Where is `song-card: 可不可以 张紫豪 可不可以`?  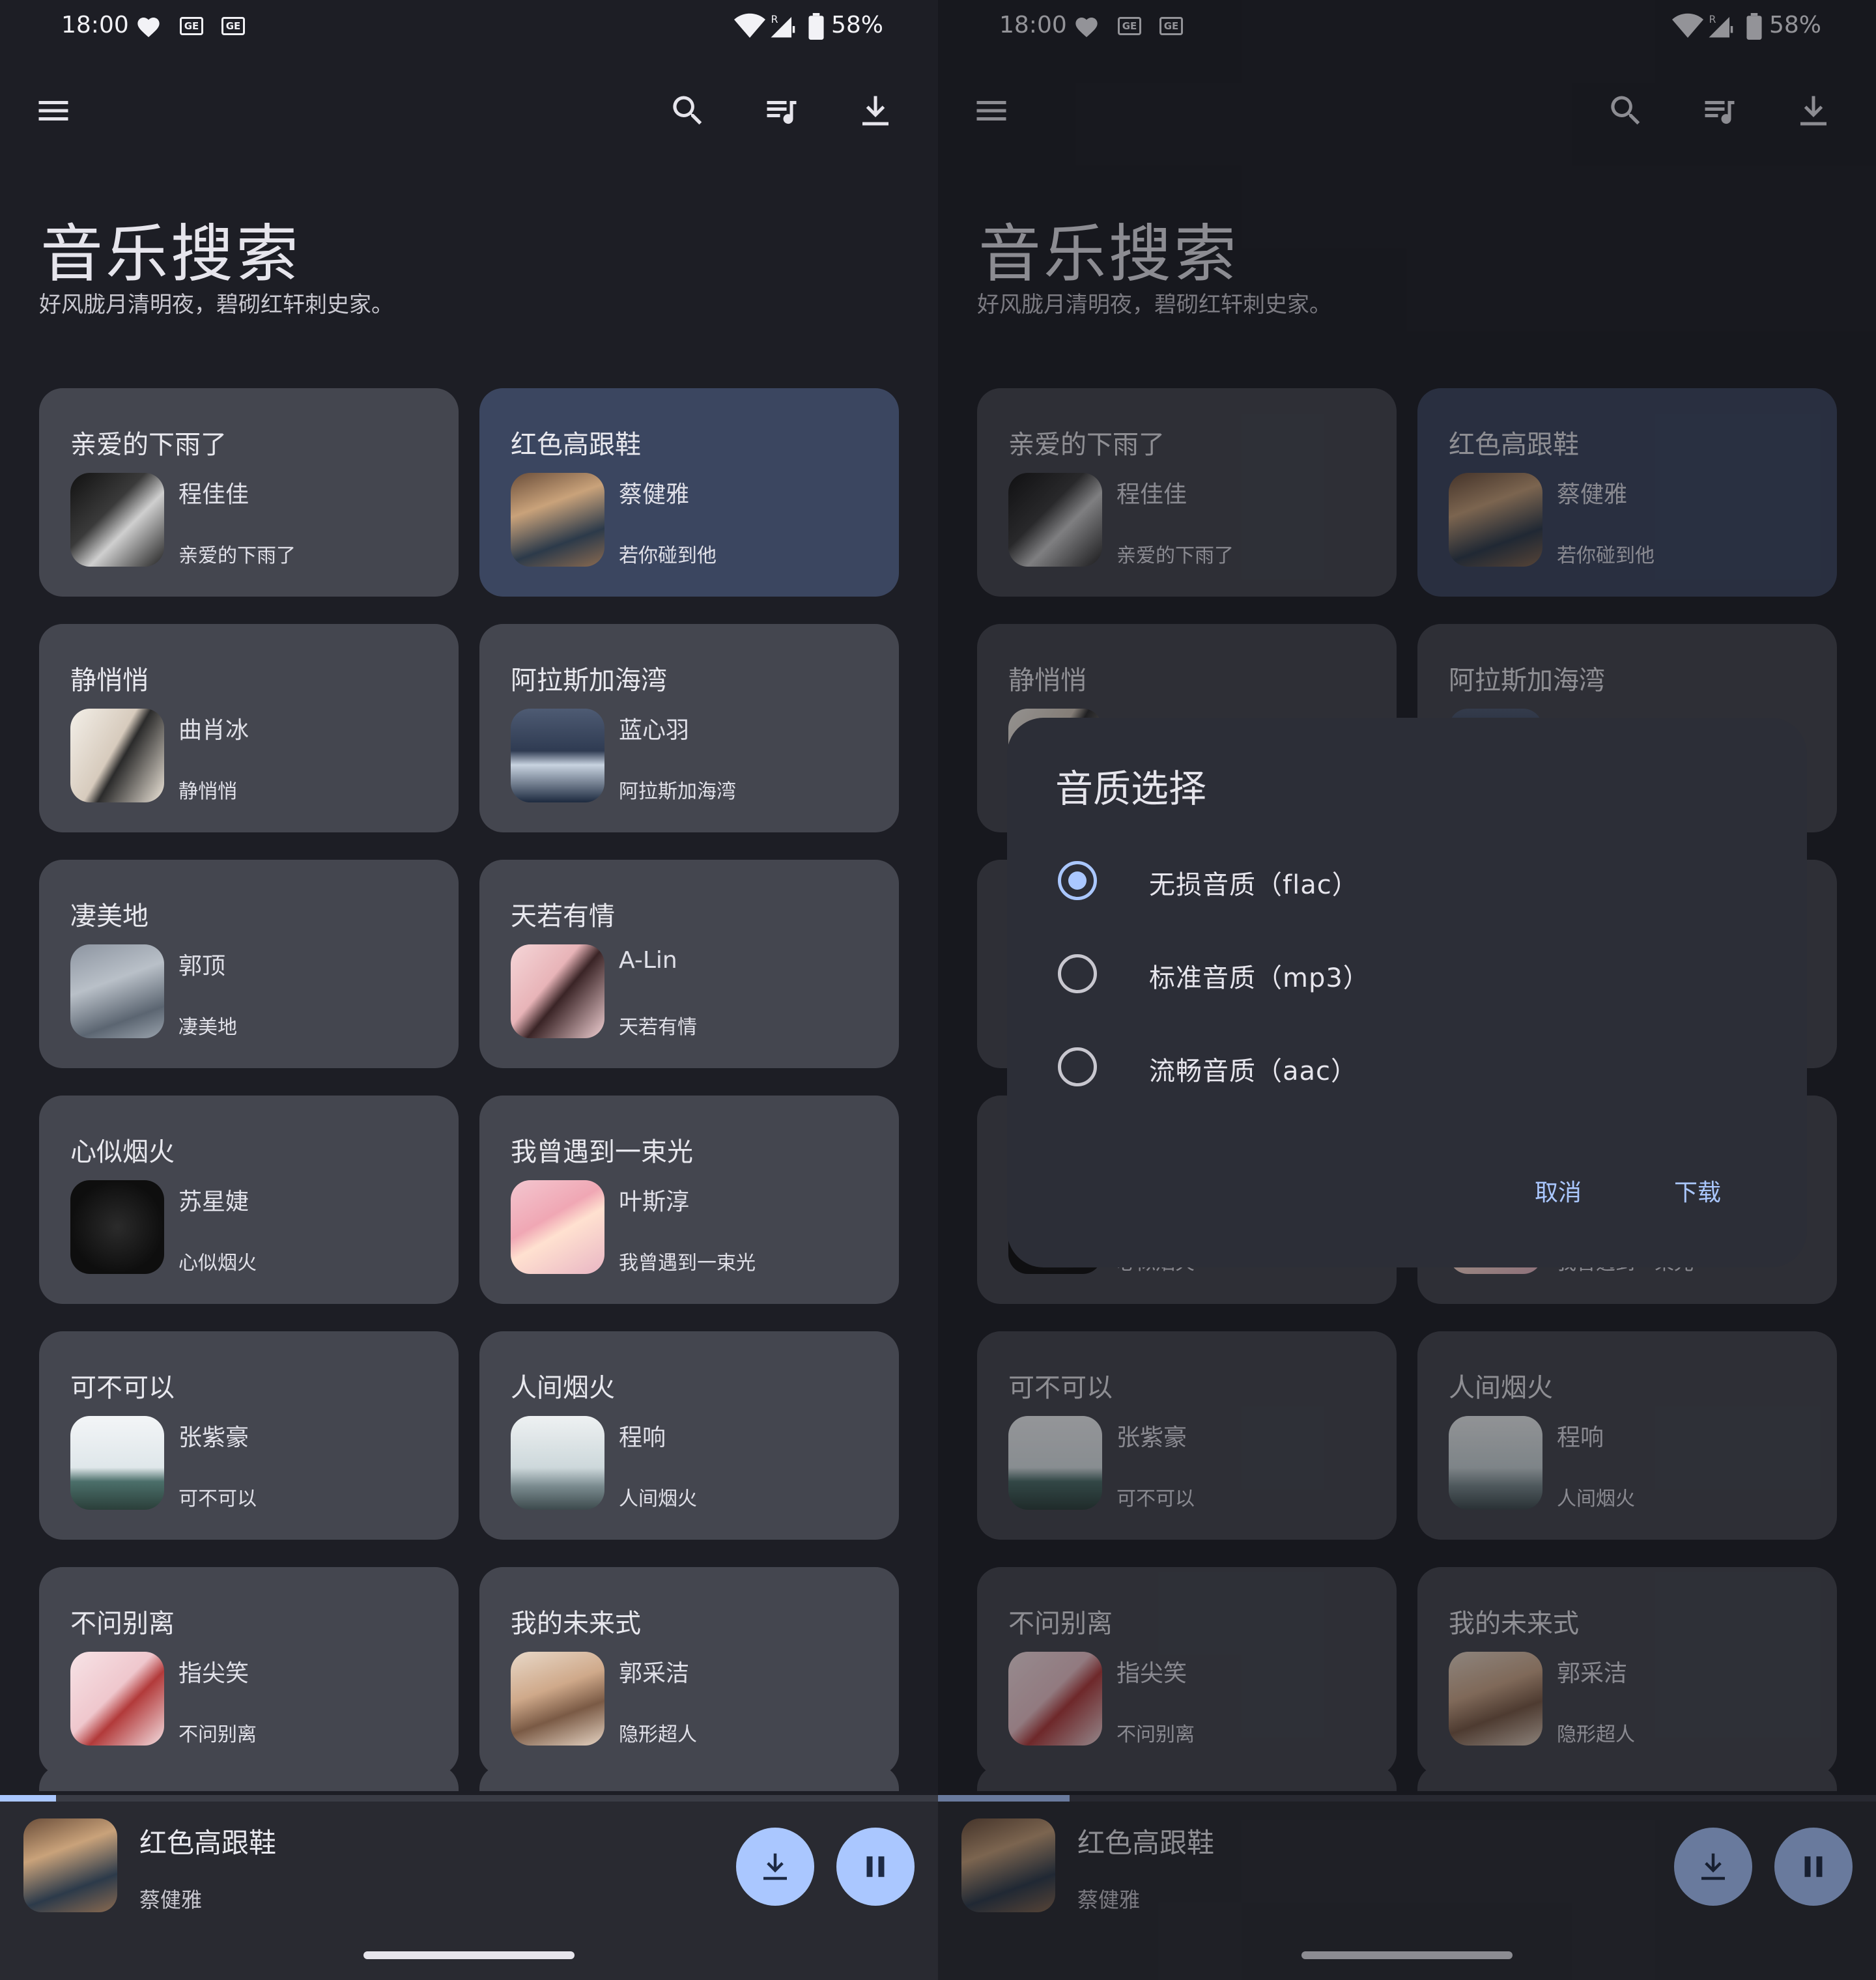
song-card: 可不可以 张紫豪 可不可以 is located at coordinates (249, 1435).